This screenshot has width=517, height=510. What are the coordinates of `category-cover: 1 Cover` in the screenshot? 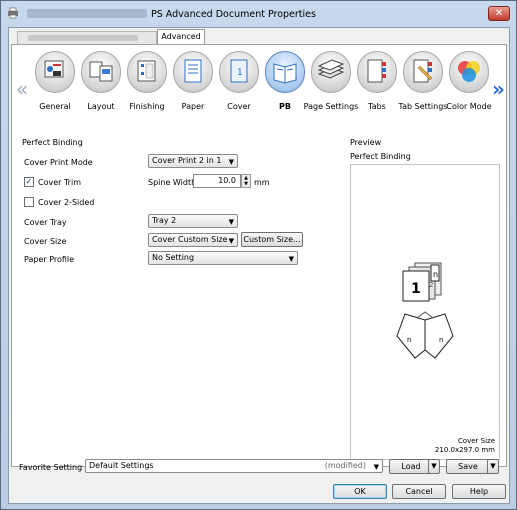 It's located at (239, 93).